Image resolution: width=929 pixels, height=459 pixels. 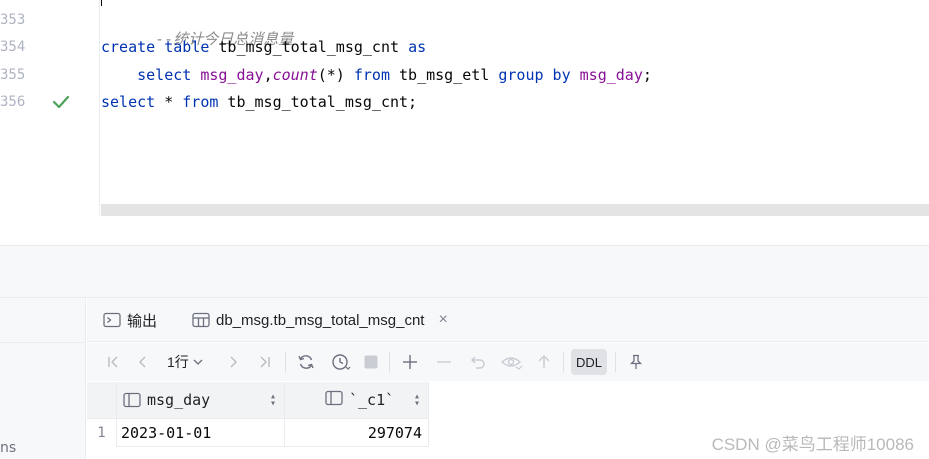 What do you see at coordinates (101, 3) in the screenshot?
I see `text-cursor` at bounding box center [101, 3].